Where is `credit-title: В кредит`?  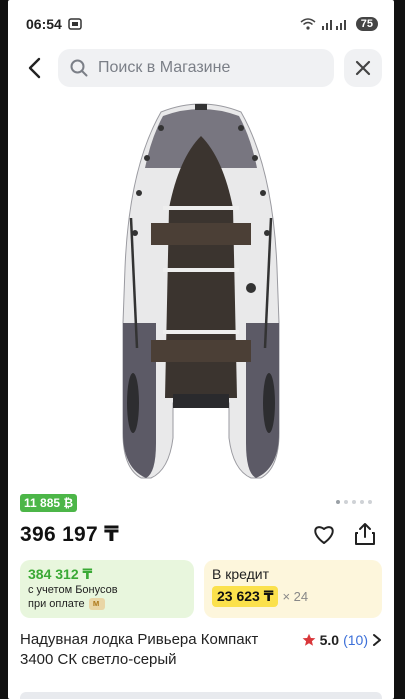 credit-title: В кредит is located at coordinates (241, 574).